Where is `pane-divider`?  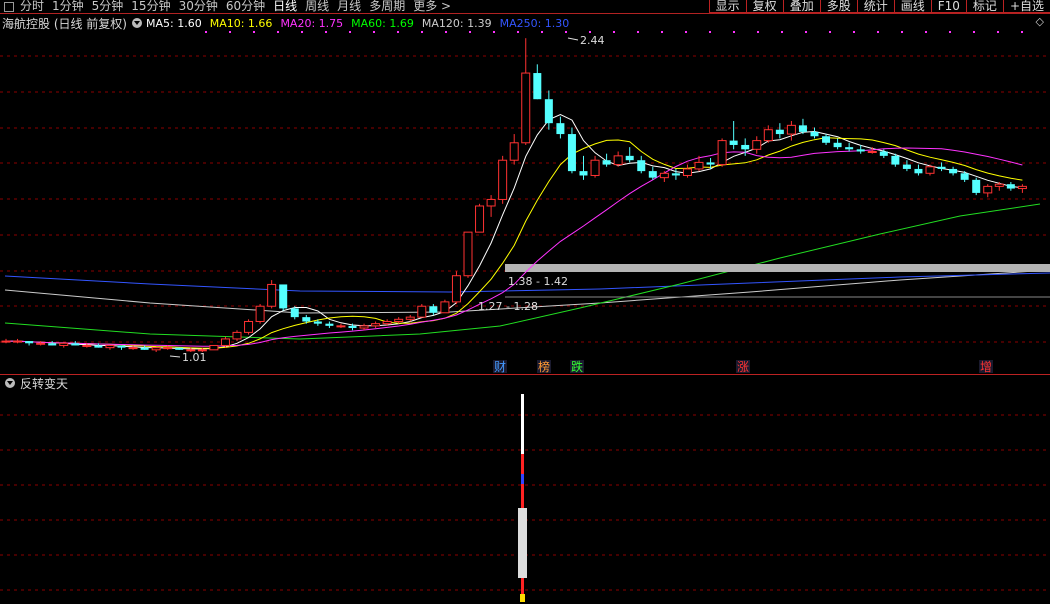 pane-divider is located at coordinates (525, 374).